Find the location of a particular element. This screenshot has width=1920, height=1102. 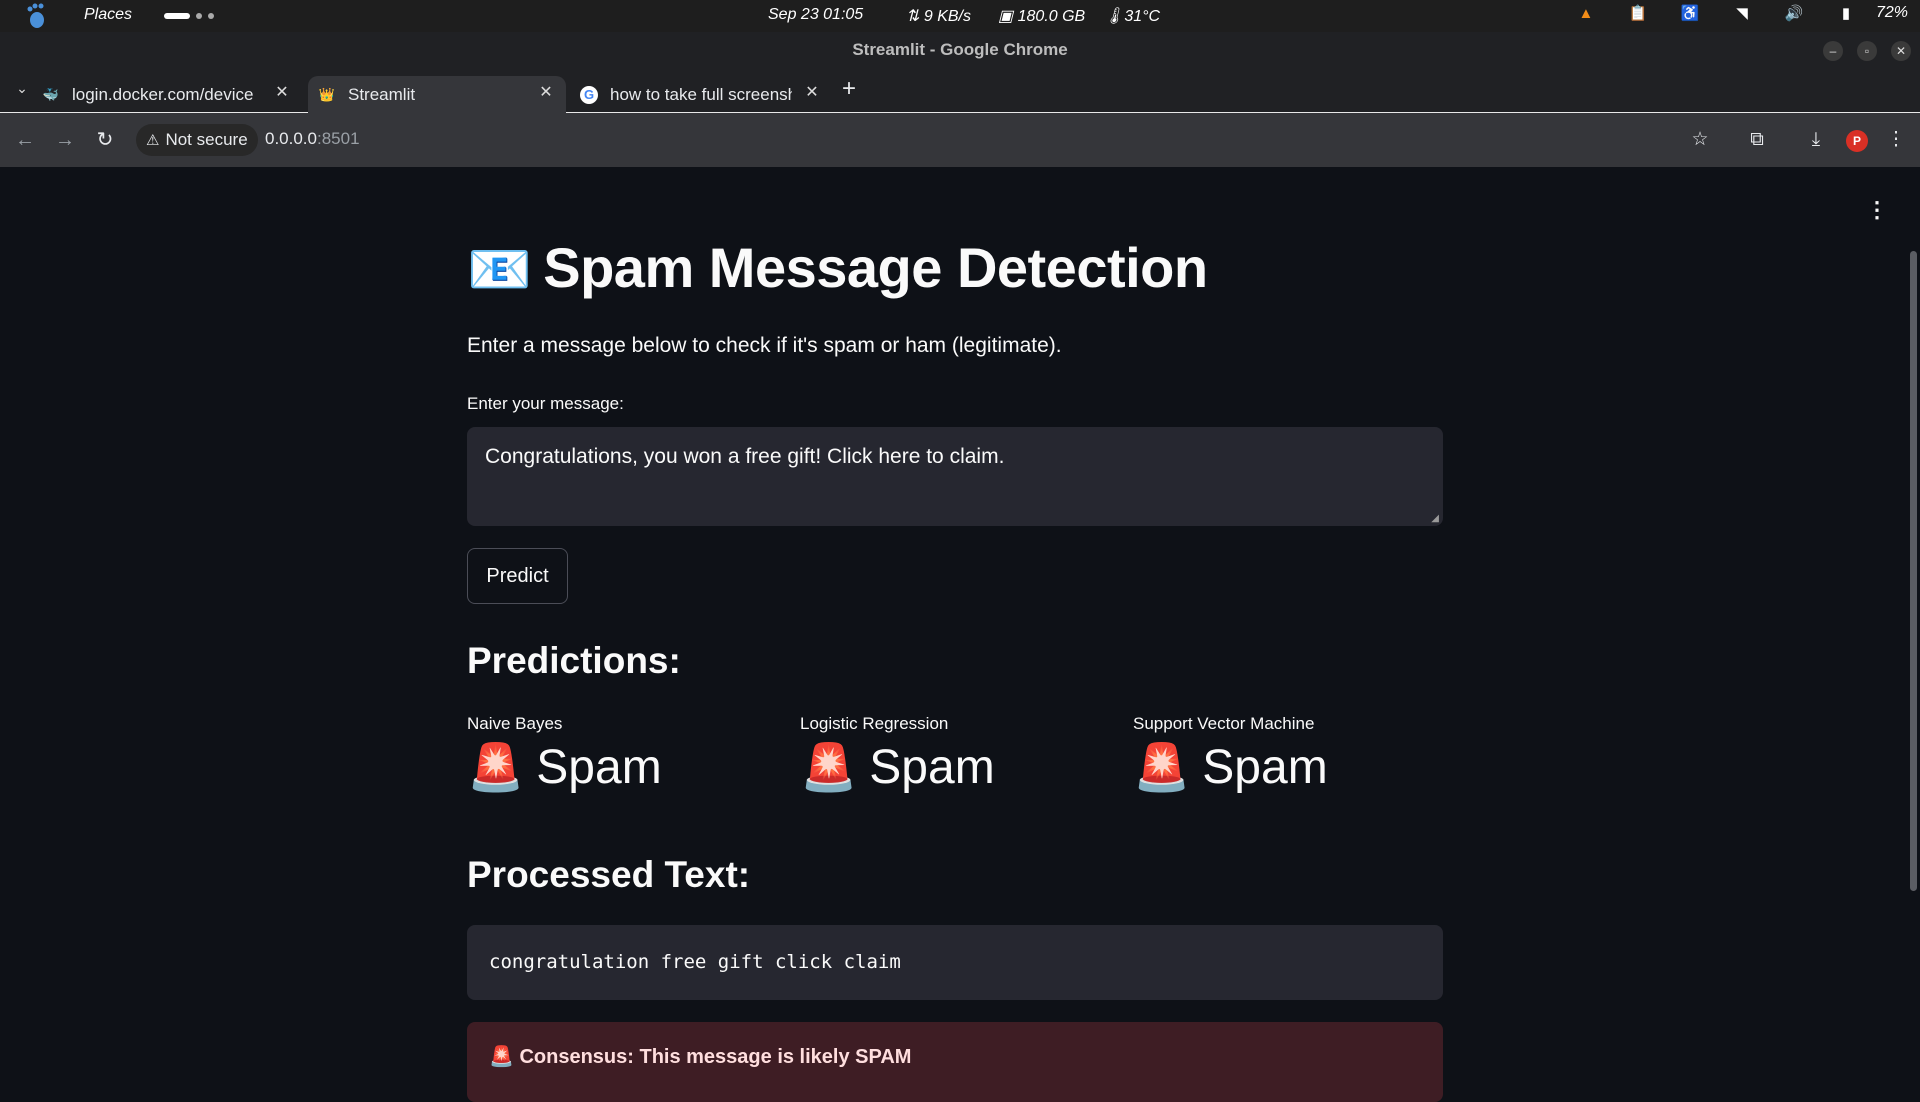

bookmark-star-icon: ☆ is located at coordinates (1700, 140).